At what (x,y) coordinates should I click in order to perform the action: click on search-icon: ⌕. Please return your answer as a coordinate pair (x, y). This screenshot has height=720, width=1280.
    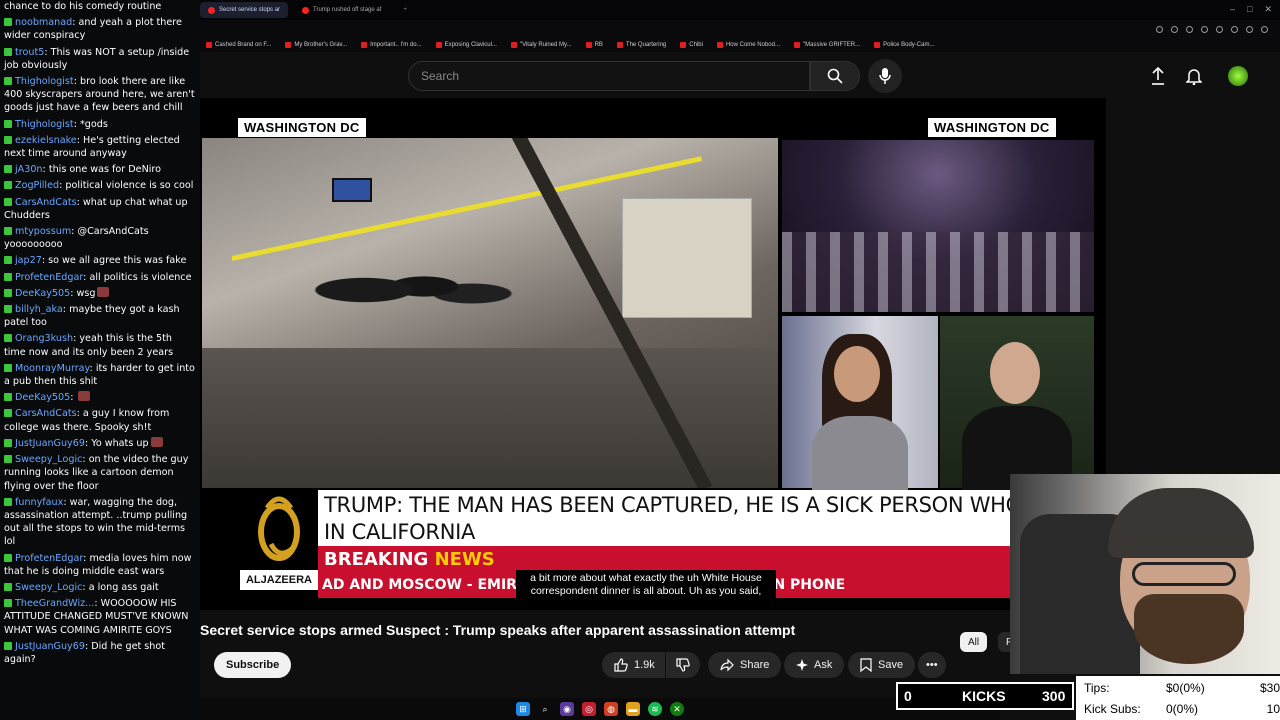
    Looking at the image, I should click on (545, 709).